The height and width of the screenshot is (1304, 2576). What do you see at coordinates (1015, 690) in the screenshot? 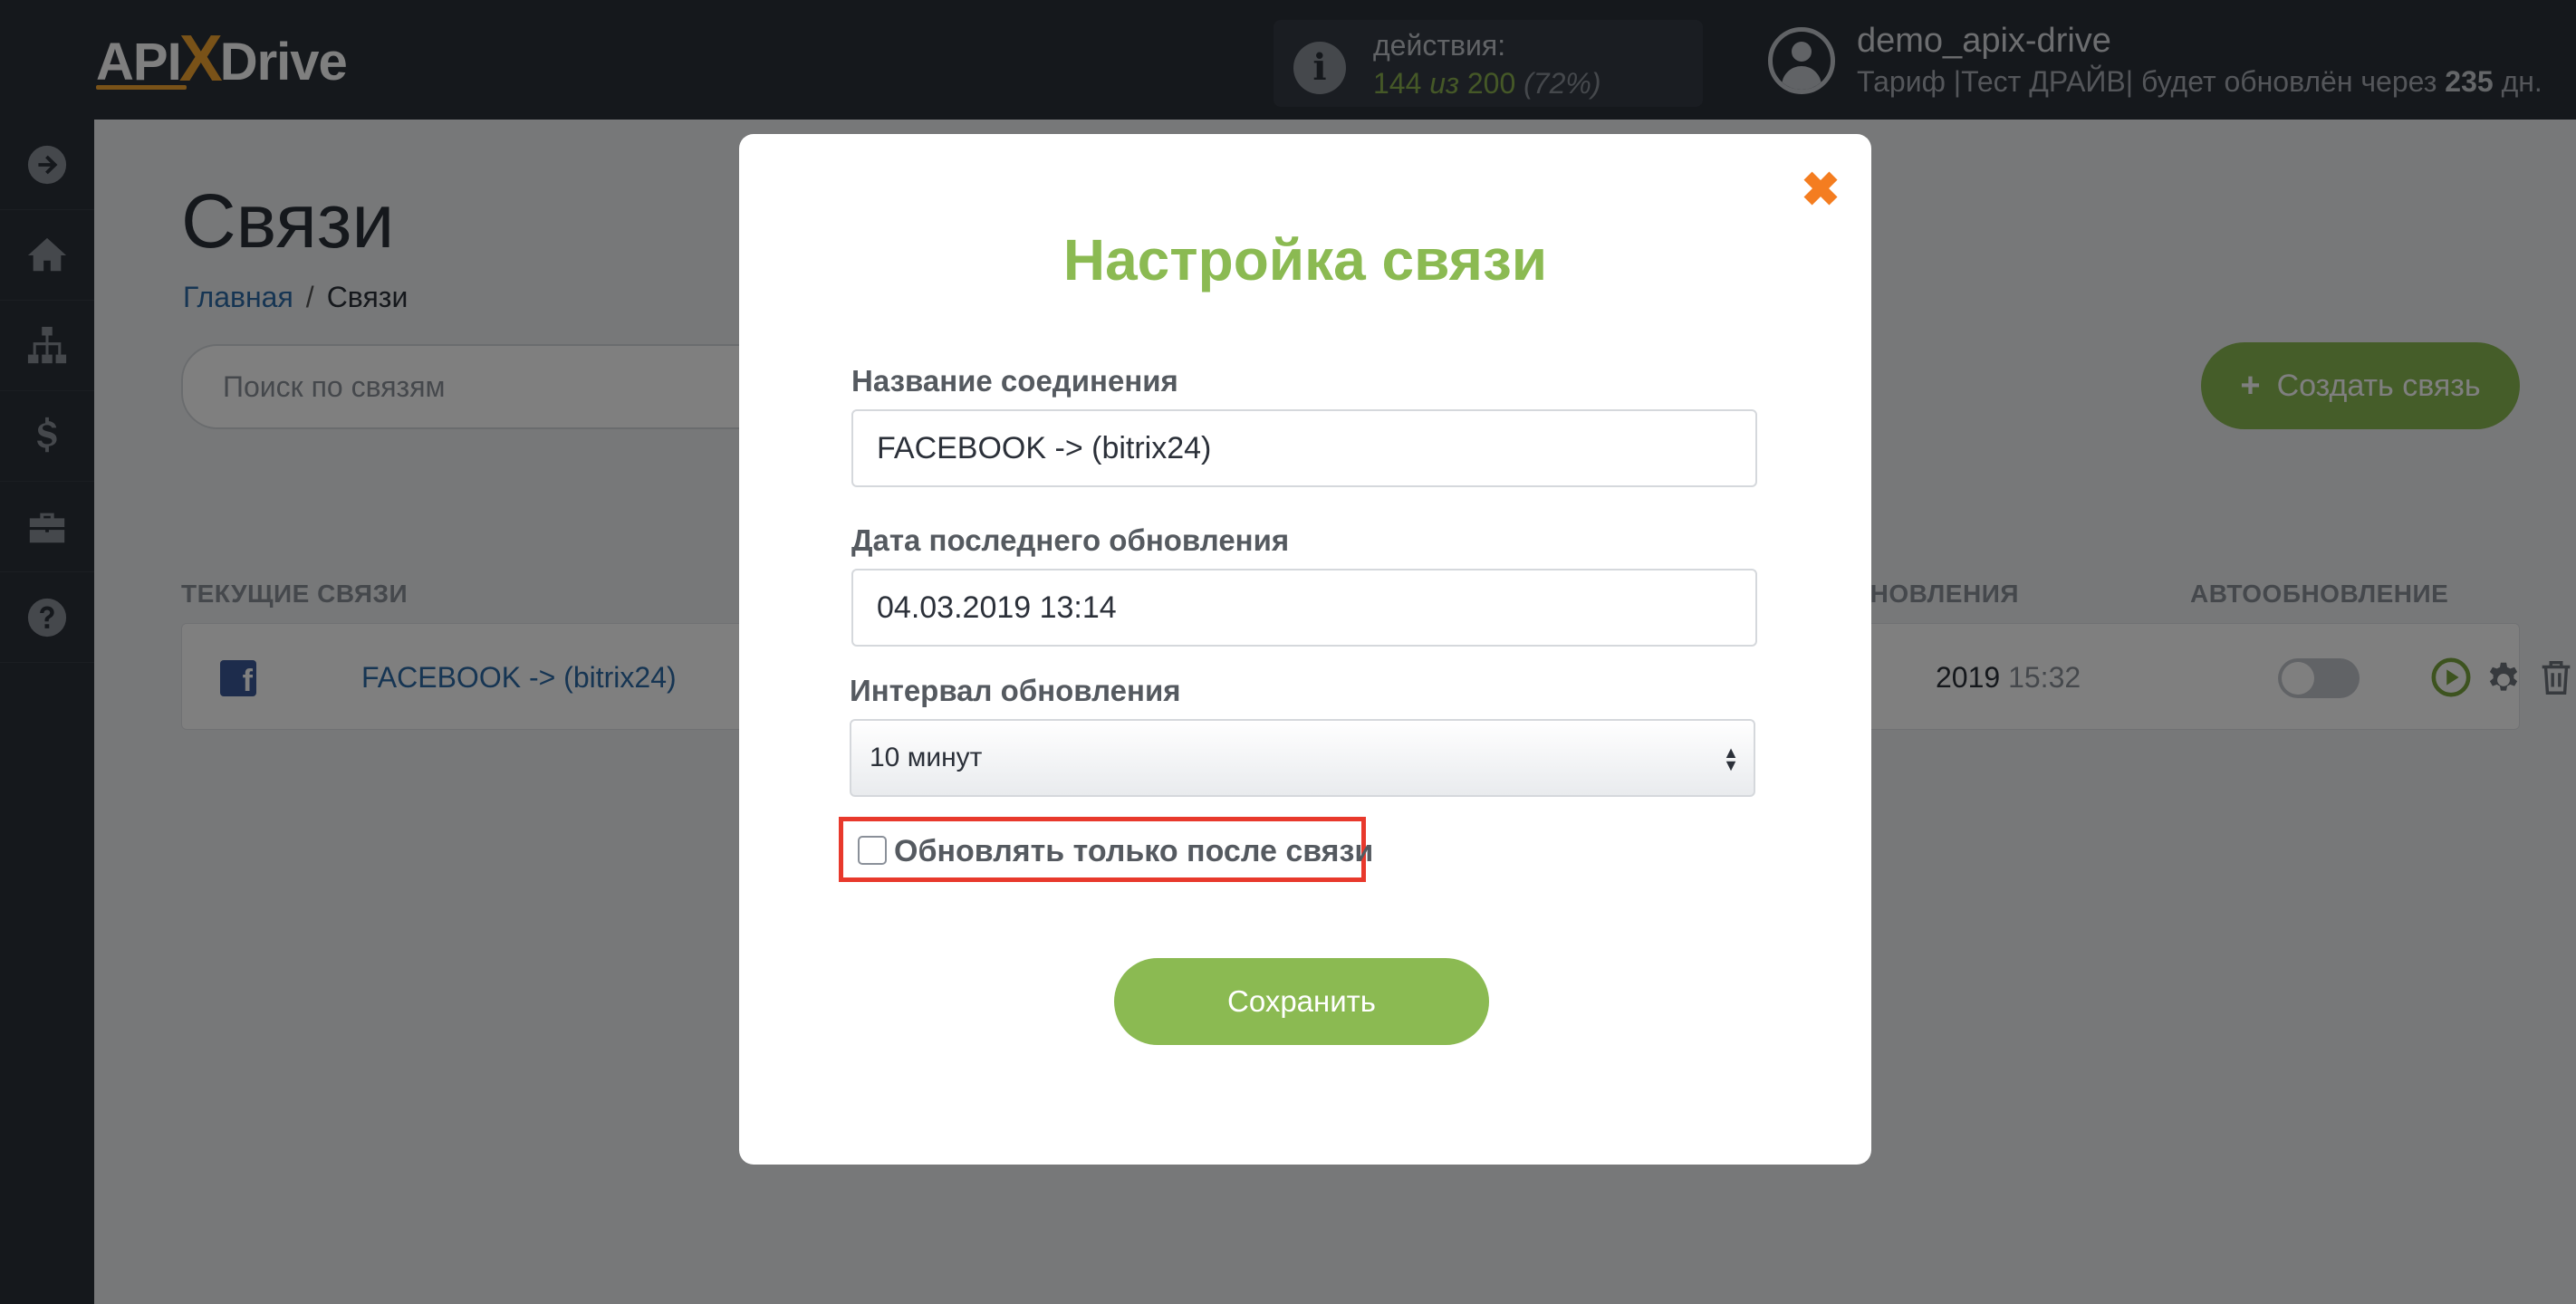
I see `update-interval-label: Интервал обновления` at bounding box center [1015, 690].